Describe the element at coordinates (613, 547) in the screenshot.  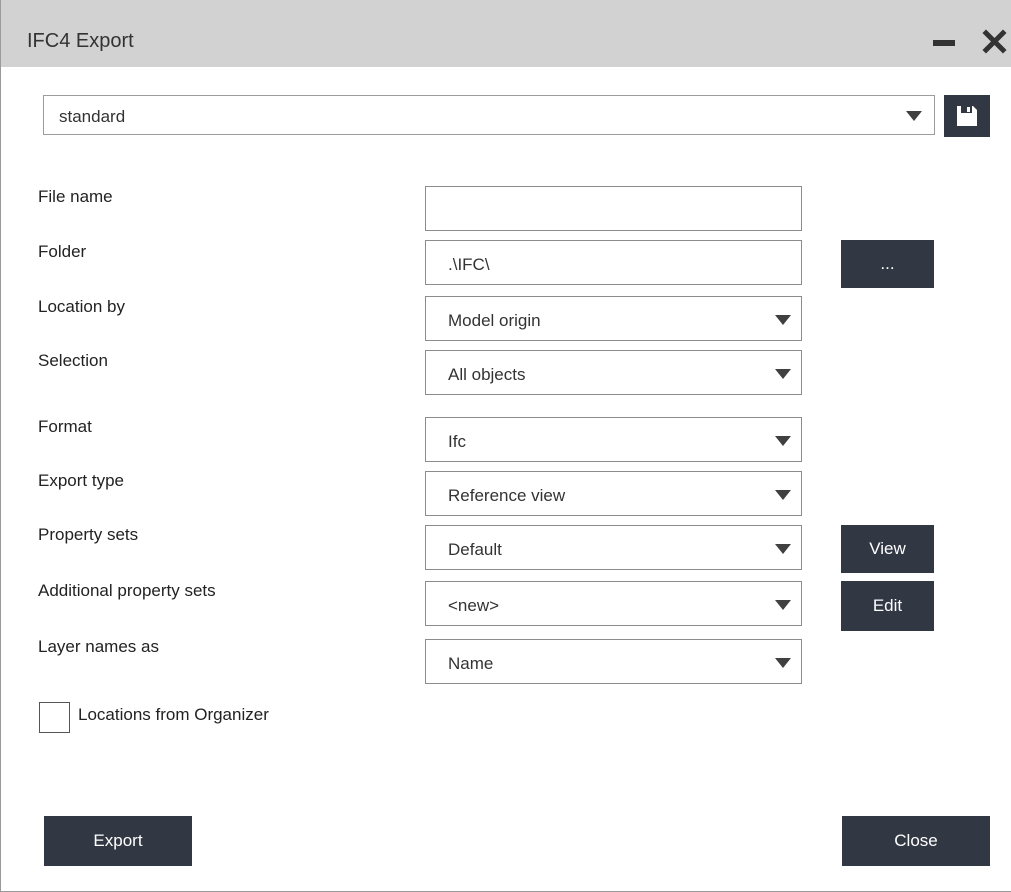
I see `property-sets-select: Default` at that location.